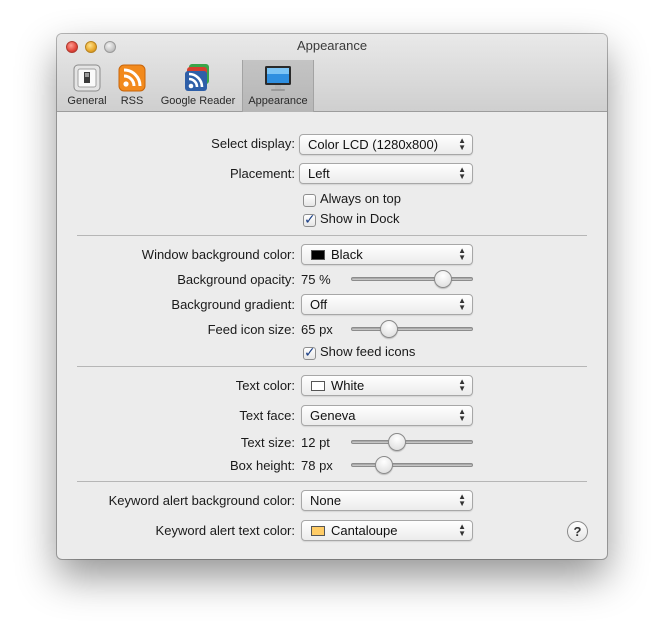  What do you see at coordinates (332, 45) in the screenshot?
I see `window-title: Appearance` at bounding box center [332, 45].